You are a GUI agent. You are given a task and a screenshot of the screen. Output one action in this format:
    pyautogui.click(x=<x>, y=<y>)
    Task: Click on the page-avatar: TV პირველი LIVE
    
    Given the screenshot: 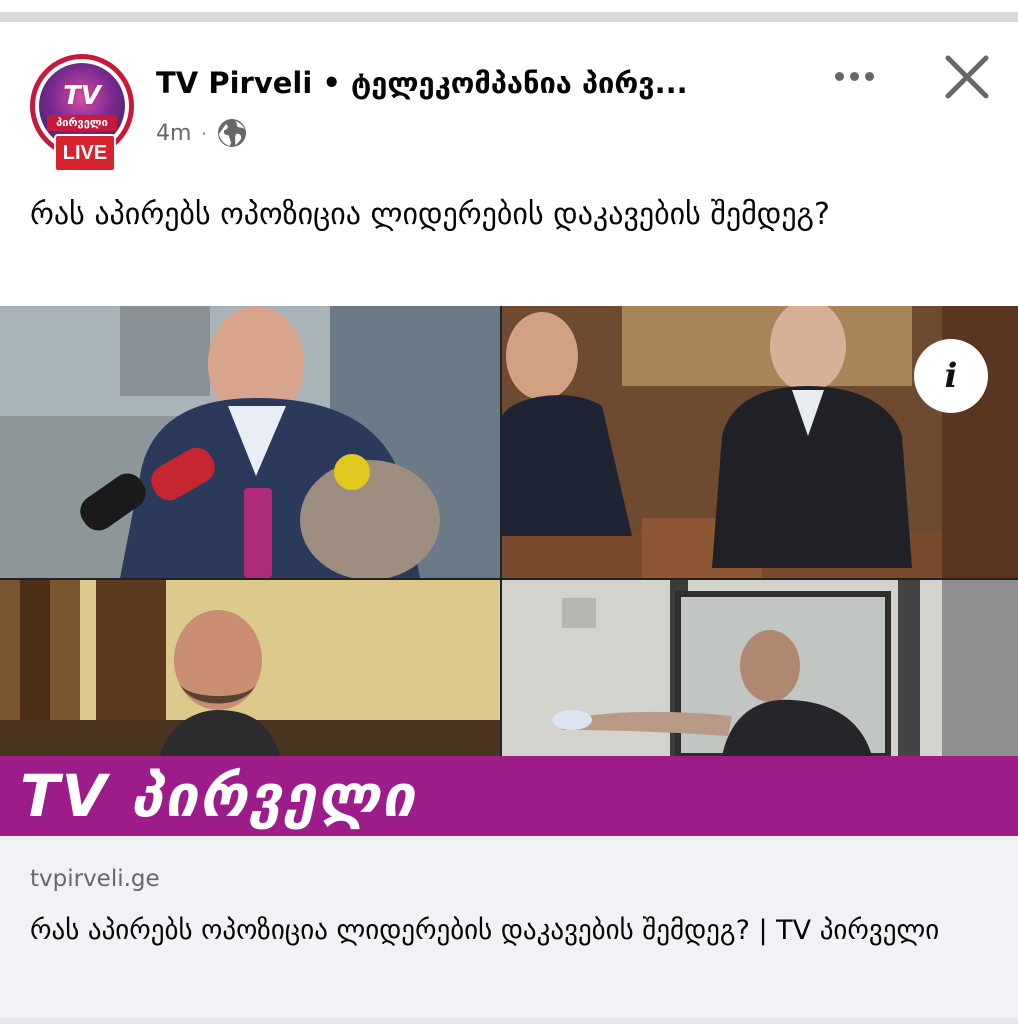 What is the action you would take?
    pyautogui.click(x=83, y=113)
    